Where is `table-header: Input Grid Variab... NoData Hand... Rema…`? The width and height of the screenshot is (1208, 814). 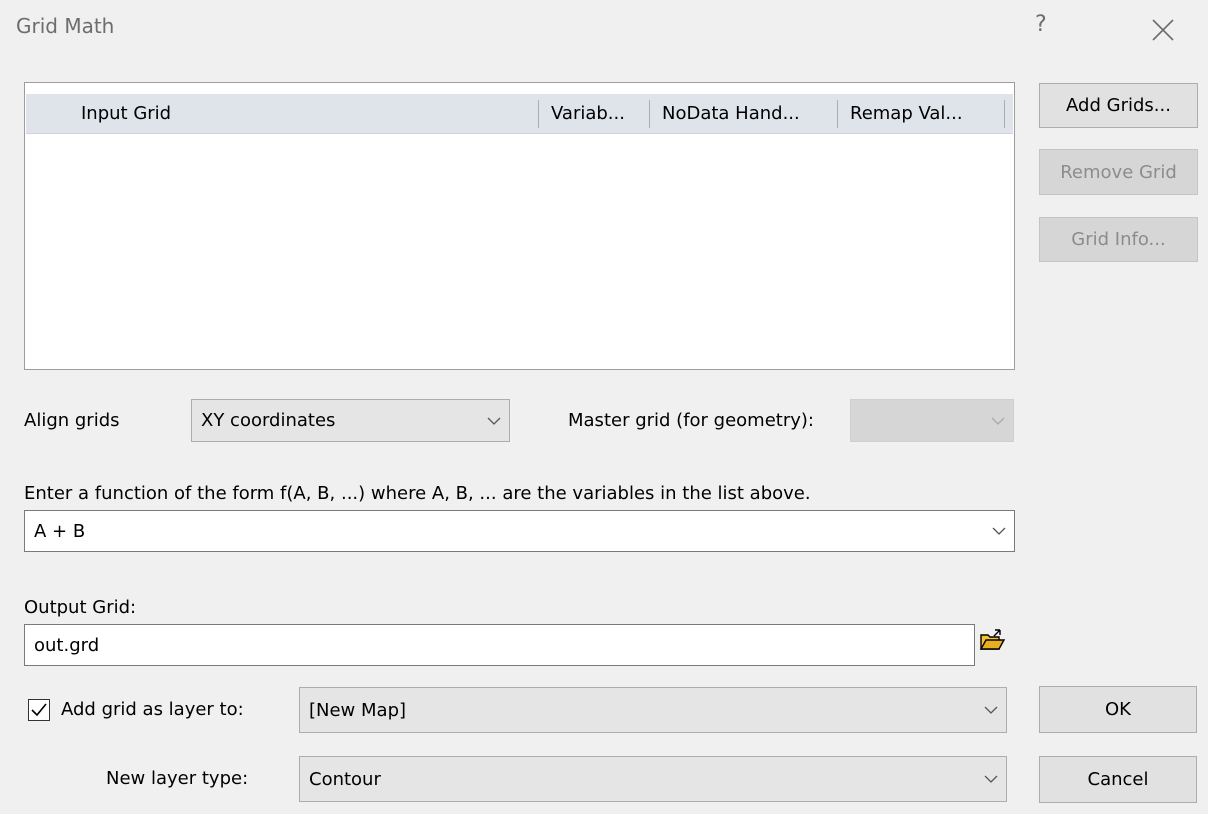
table-header: Input Grid Variab... NoData Hand... Rema… is located at coordinates (519, 114).